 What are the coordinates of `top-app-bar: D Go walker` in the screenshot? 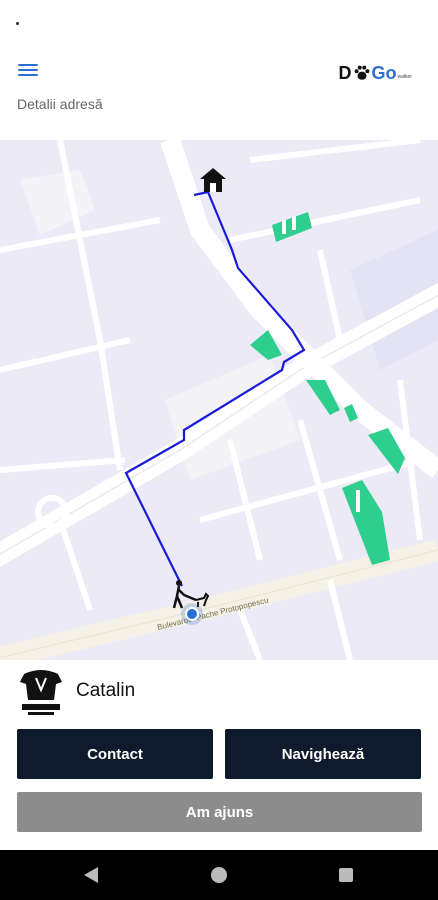 It's located at (219, 72).